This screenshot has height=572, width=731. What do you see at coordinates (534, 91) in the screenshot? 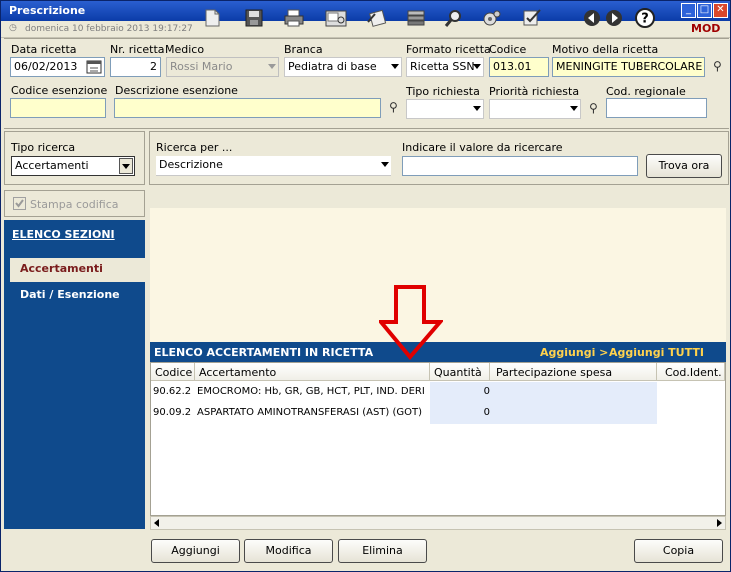
I see `priorita-label: Priorità richiesta` at bounding box center [534, 91].